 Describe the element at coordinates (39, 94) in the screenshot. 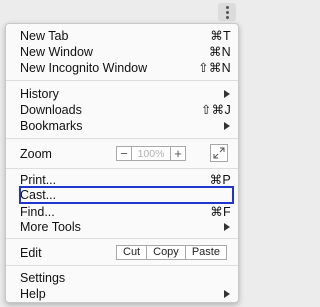

I see `menu-item-label: History` at that location.